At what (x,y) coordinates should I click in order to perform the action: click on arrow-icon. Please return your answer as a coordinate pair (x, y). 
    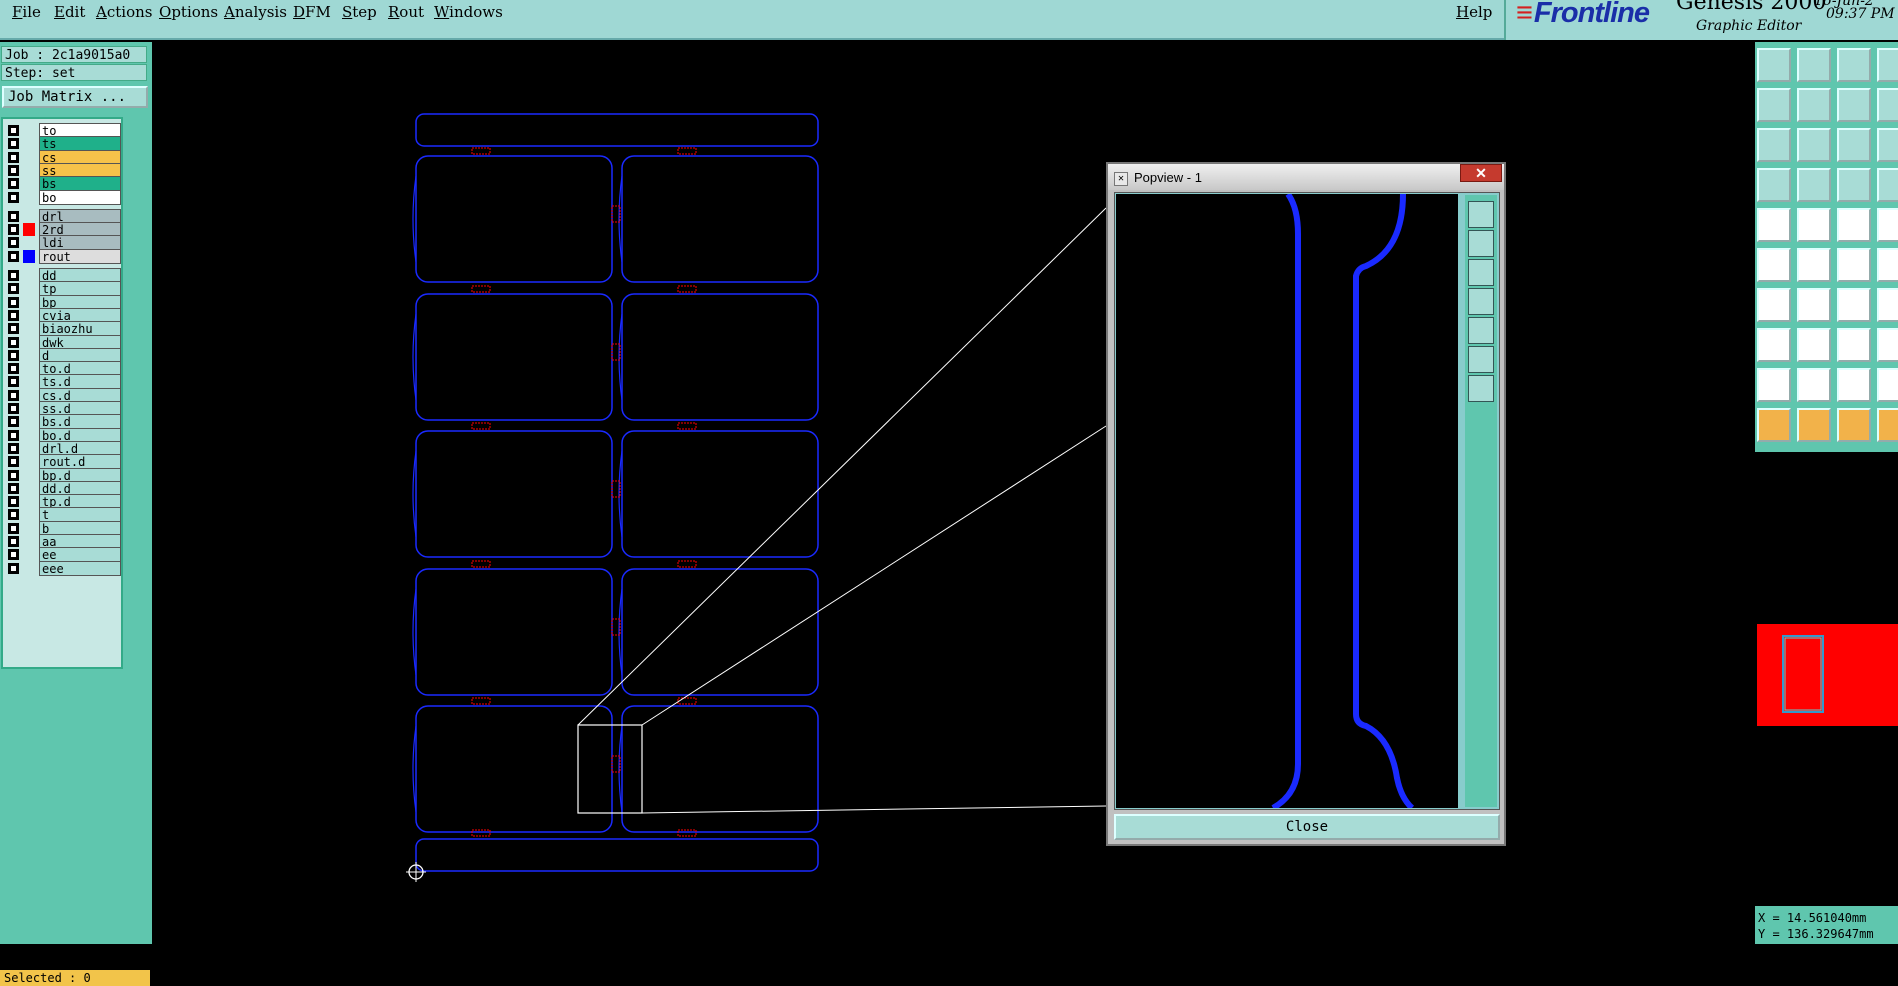
    Looking at the image, I should click on (1887, 265).